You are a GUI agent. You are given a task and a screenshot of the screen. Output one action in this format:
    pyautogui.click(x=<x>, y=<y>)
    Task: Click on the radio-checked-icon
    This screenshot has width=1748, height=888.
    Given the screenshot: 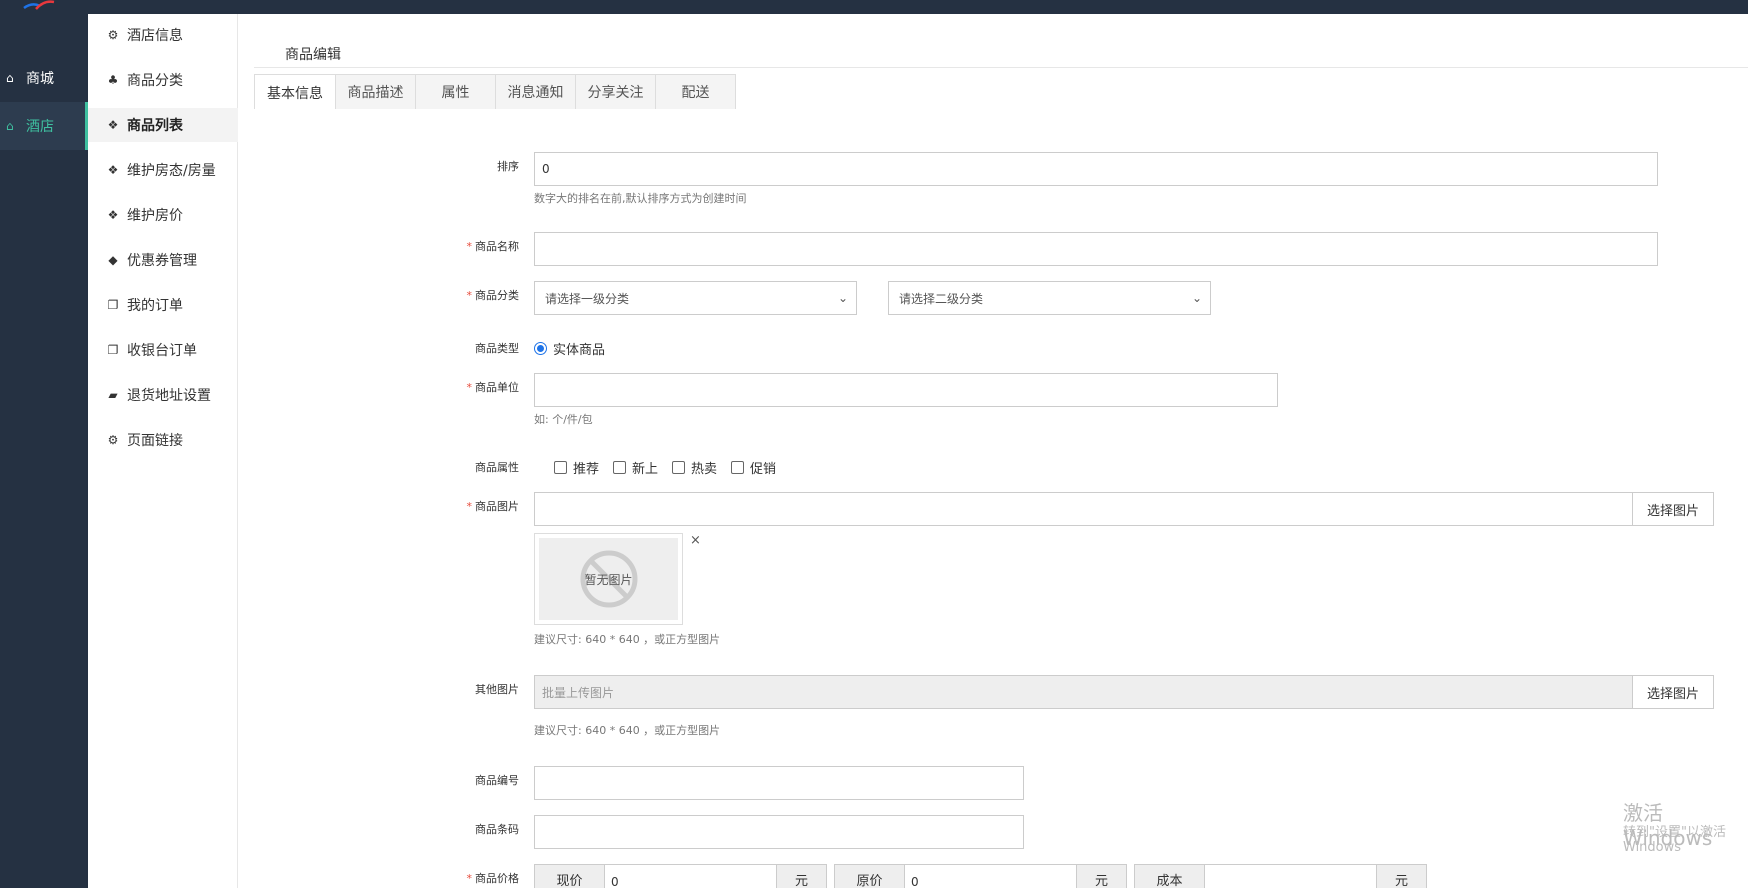 What is the action you would take?
    pyautogui.click(x=540, y=348)
    